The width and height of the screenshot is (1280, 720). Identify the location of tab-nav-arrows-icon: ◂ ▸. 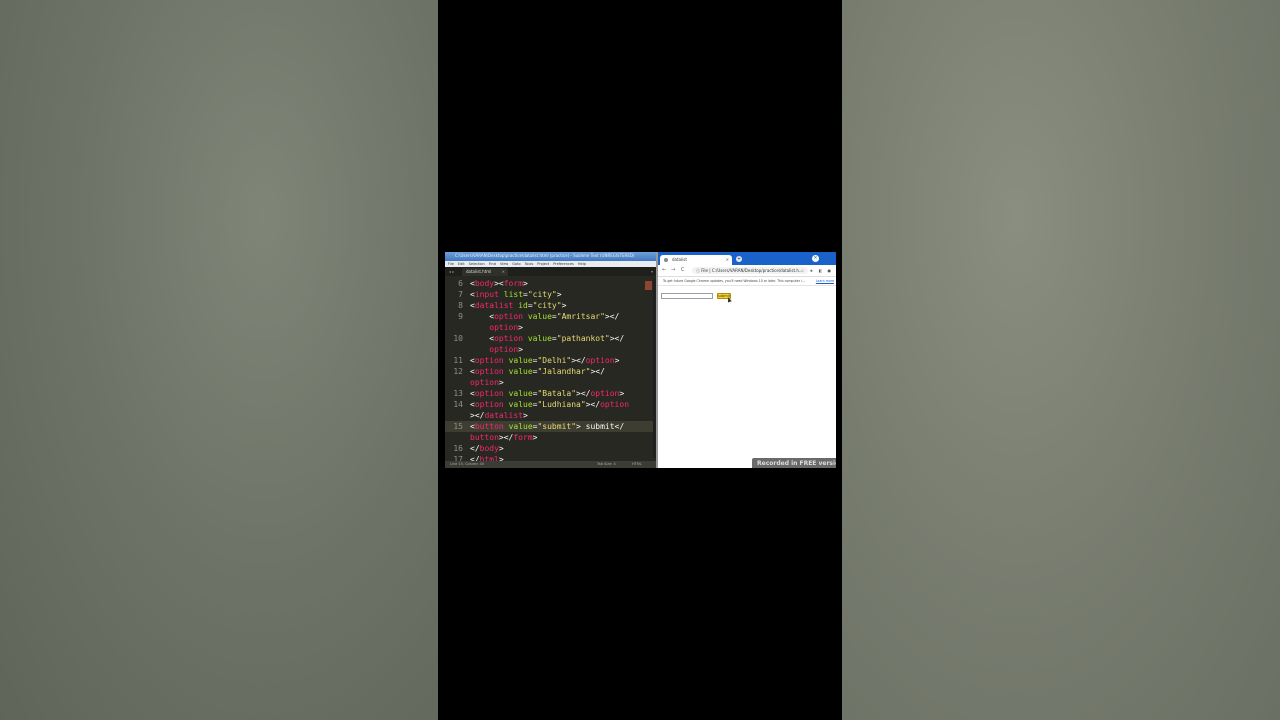
(451, 271).